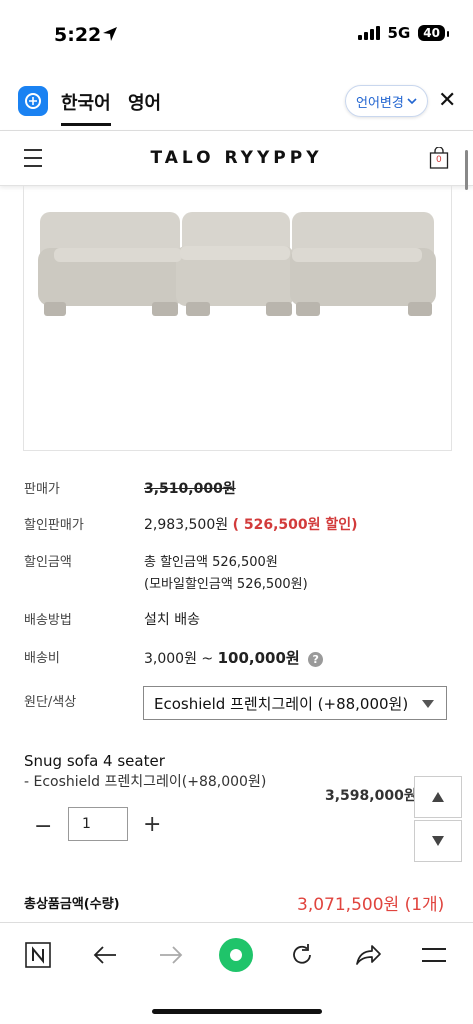 Image resolution: width=473 pixels, height=1024 pixels. Describe the element at coordinates (145, 782) in the screenshot. I see `option-text: - Ecoshield 프렌치그레이(+88,000원)` at that location.